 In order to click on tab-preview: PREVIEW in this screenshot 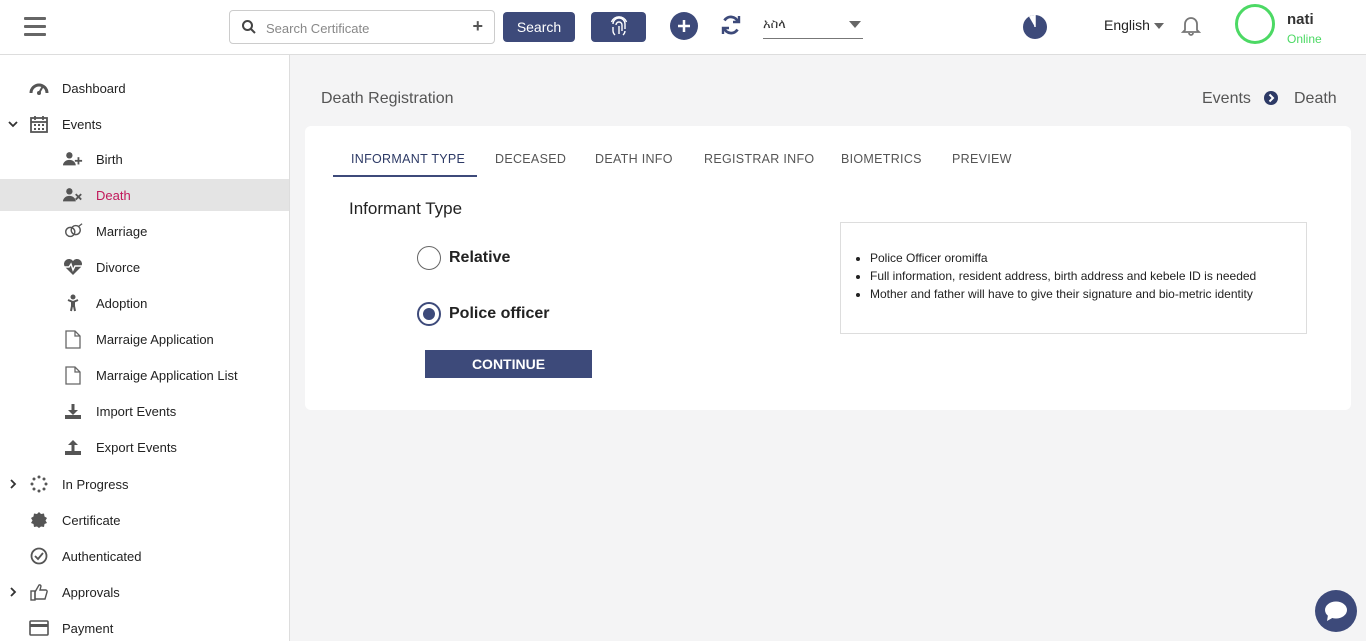, I will do `click(982, 159)`.